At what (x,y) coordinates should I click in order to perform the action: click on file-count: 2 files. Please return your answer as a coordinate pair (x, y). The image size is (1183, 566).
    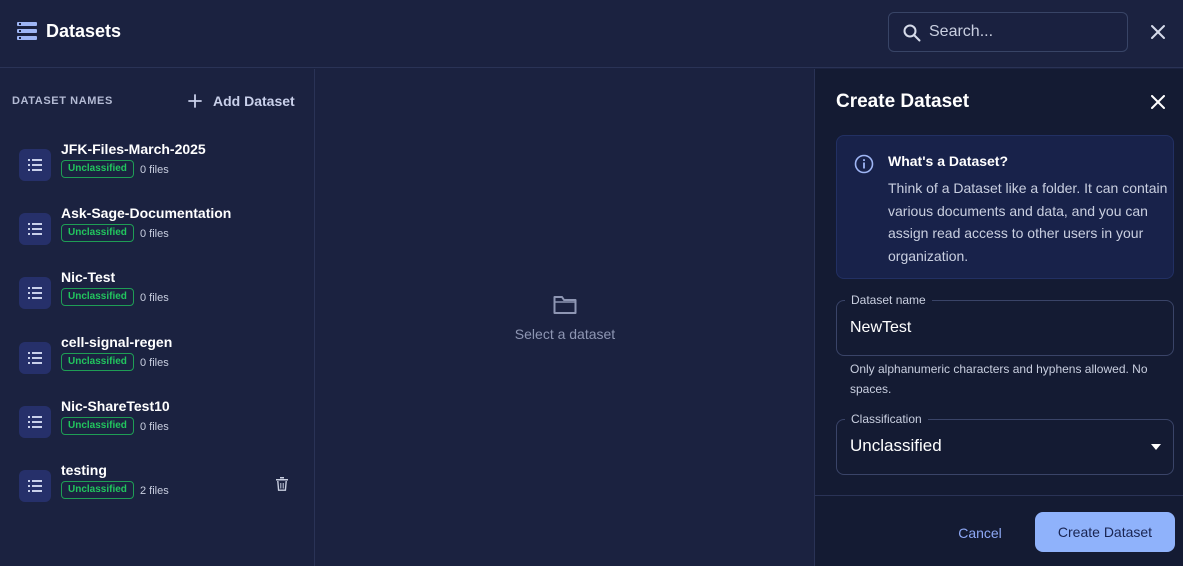
    Looking at the image, I should click on (154, 491).